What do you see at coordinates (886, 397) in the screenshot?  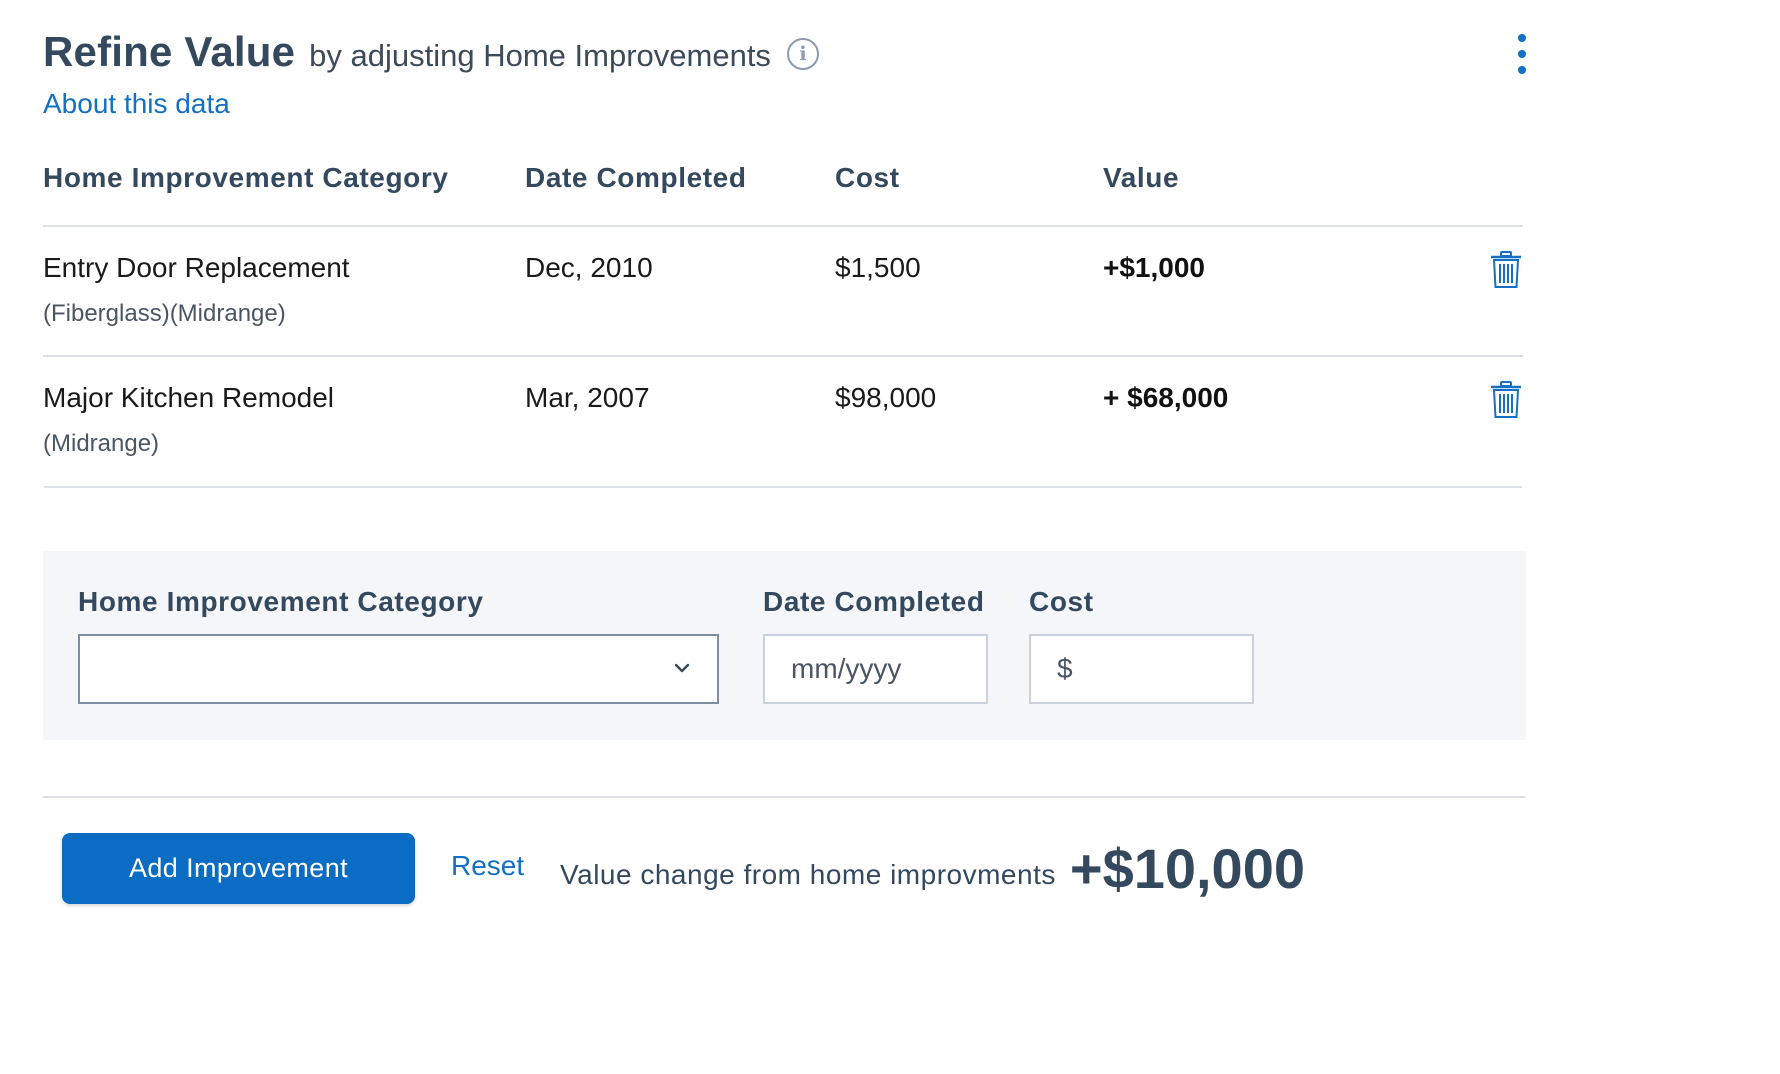 I see `row-cost: $98,000` at bounding box center [886, 397].